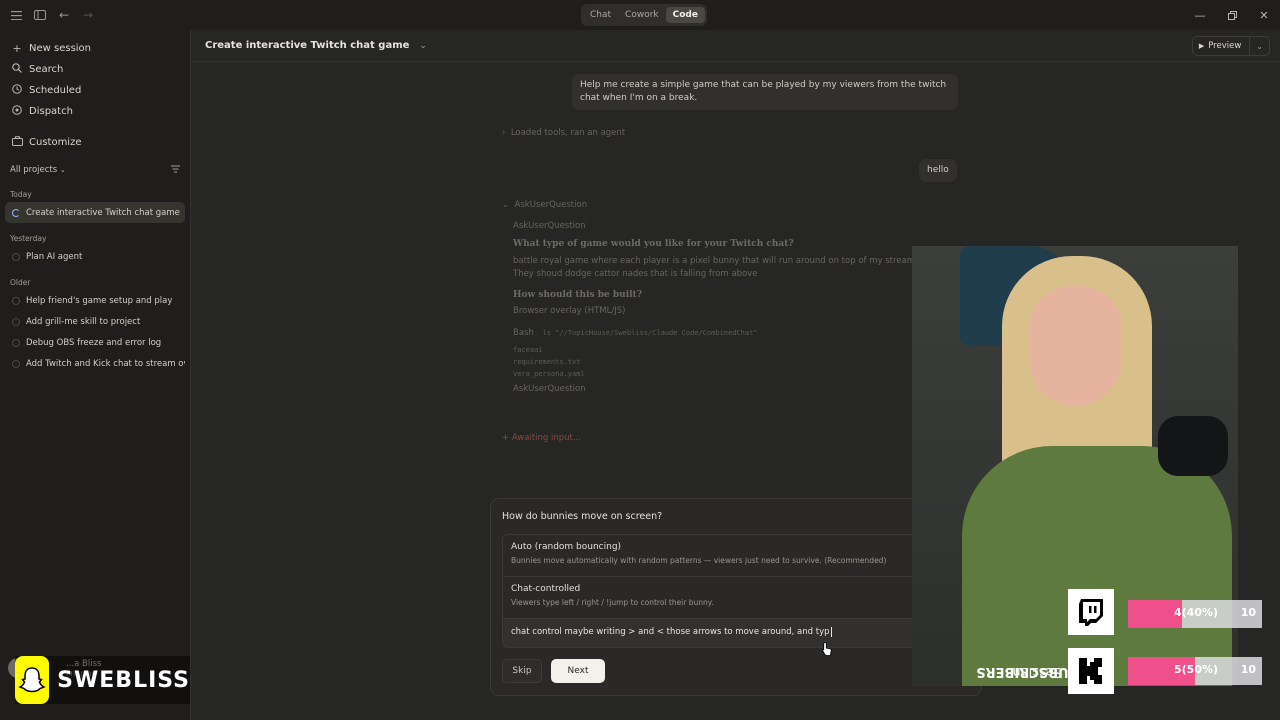  What do you see at coordinates (1091, 612) in the screenshot?
I see `twitch-icon` at bounding box center [1091, 612].